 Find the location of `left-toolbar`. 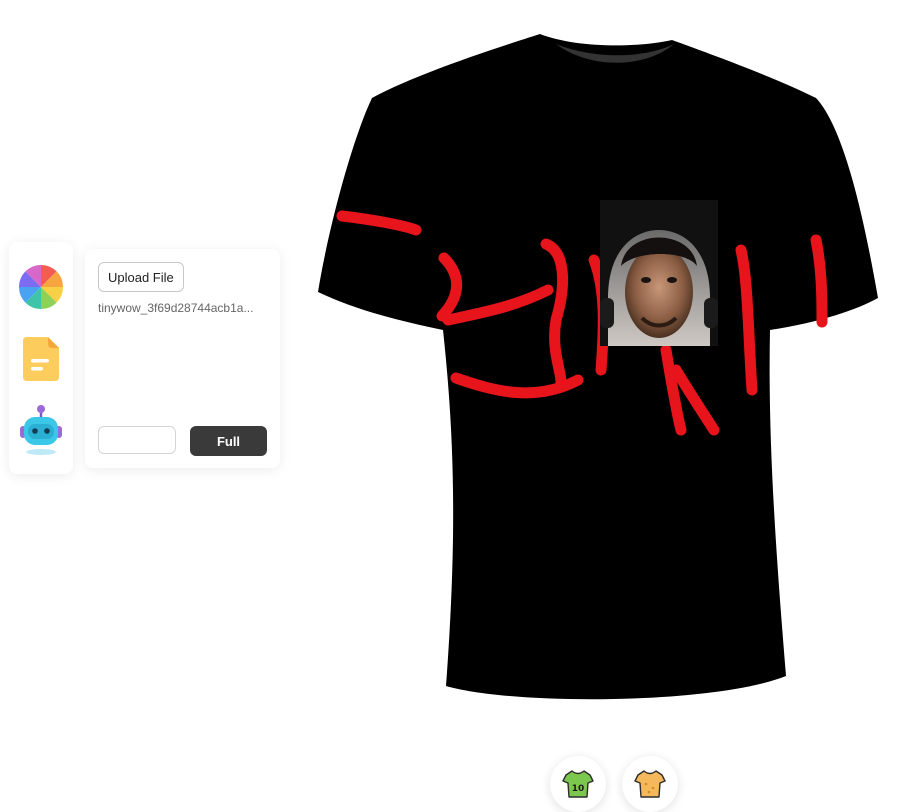

left-toolbar is located at coordinates (41, 358).